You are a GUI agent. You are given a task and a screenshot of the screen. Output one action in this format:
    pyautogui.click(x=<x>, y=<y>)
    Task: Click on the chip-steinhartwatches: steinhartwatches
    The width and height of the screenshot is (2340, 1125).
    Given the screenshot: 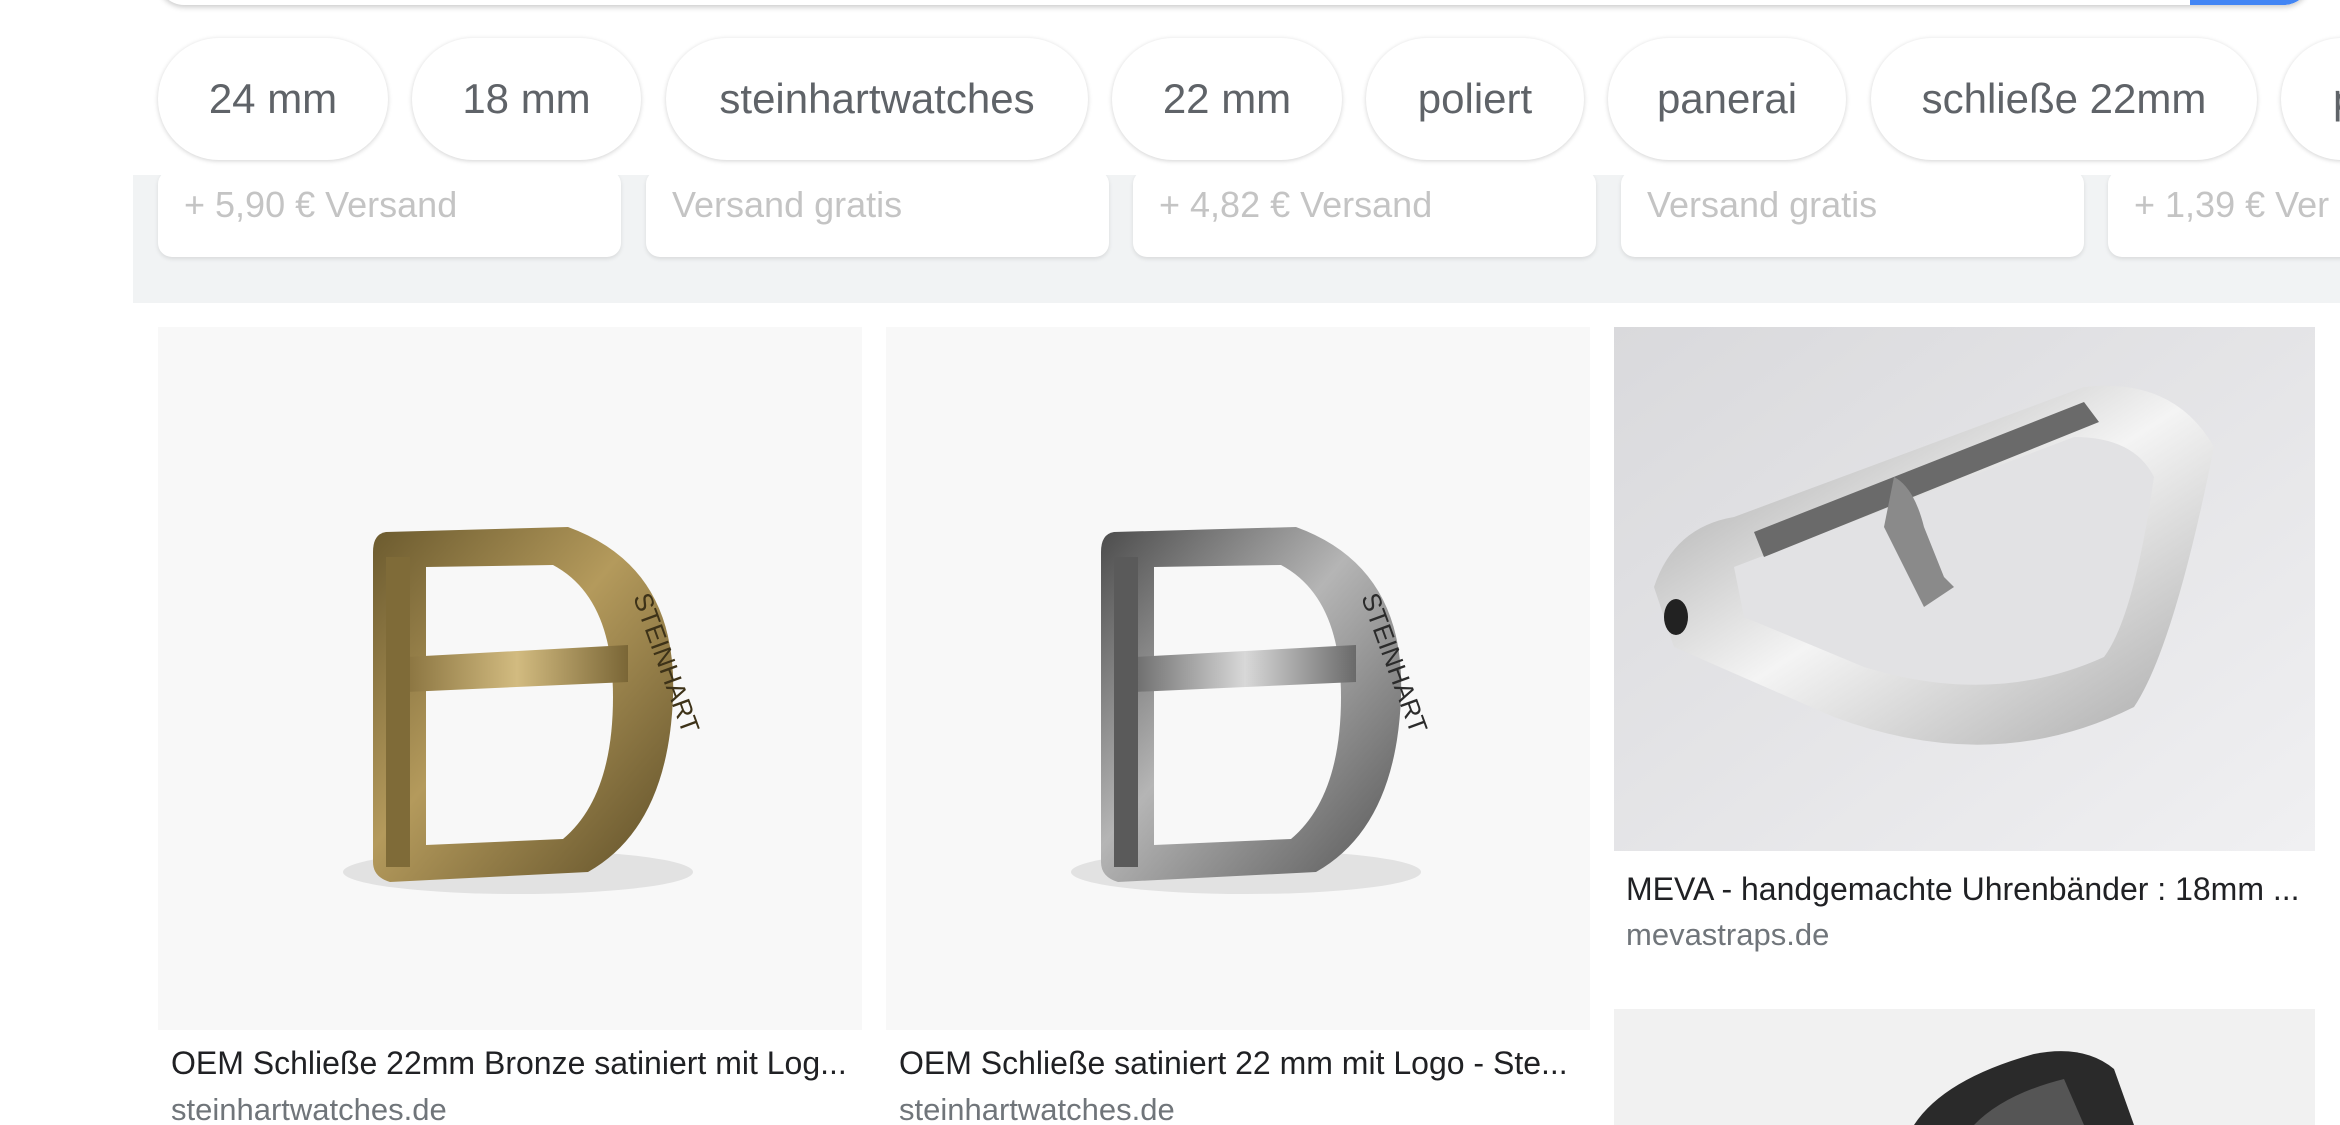 What is the action you would take?
    pyautogui.click(x=877, y=99)
    